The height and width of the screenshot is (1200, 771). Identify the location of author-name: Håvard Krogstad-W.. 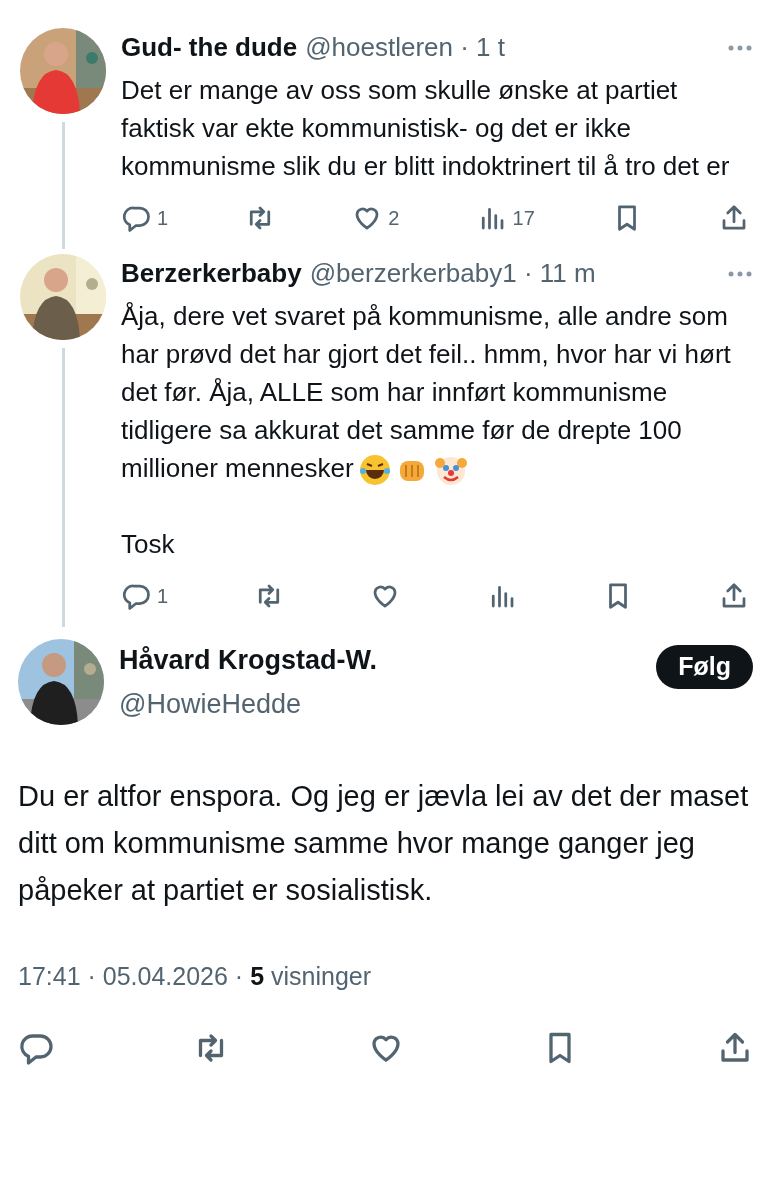
(380, 660).